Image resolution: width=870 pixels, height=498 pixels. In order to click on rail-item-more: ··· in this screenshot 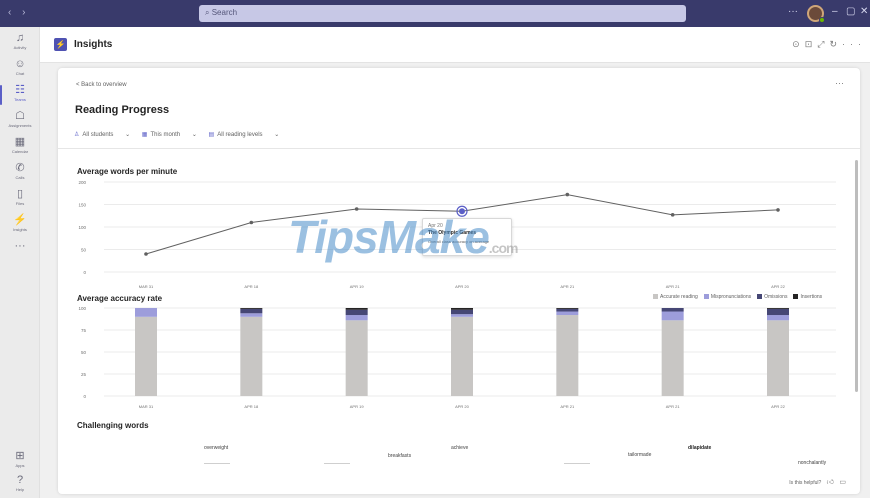, I will do `click(20, 252)`.